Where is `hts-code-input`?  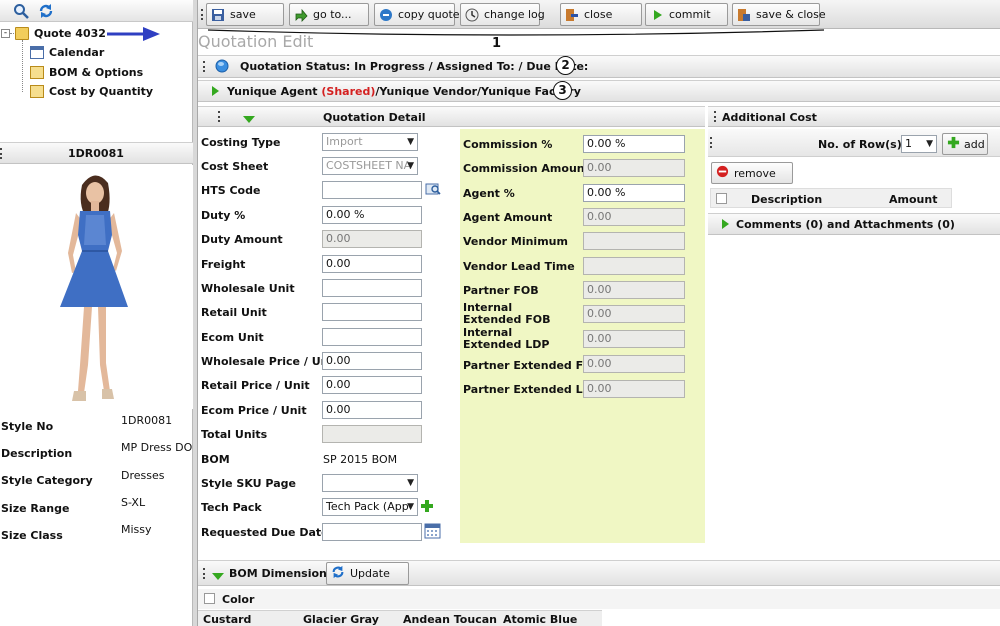 hts-code-input is located at coordinates (372, 190).